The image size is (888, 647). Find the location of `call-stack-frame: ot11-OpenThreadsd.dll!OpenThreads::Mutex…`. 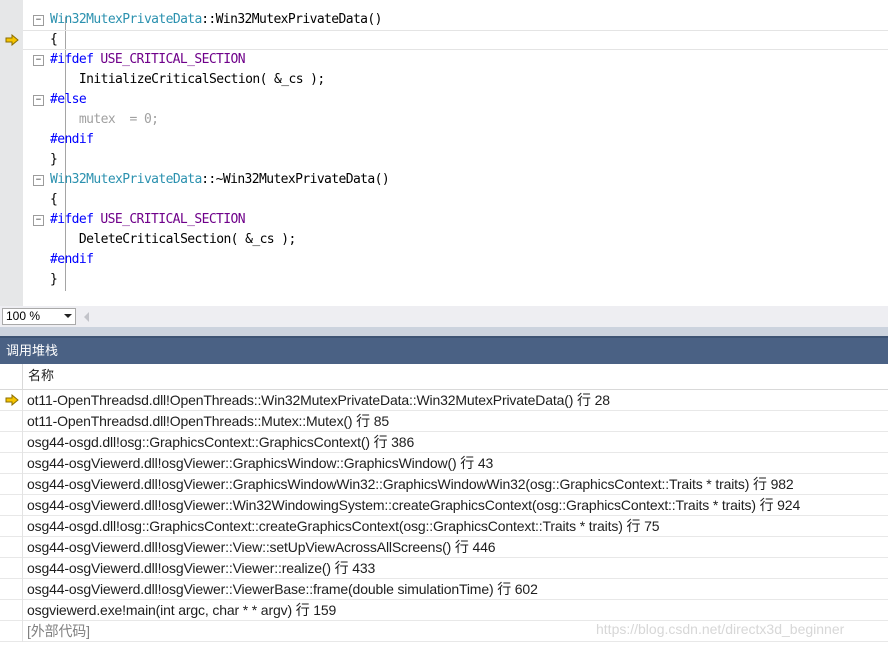

call-stack-frame: ot11-OpenThreadsd.dll!OpenThreads::Mutex… is located at coordinates (444, 421).